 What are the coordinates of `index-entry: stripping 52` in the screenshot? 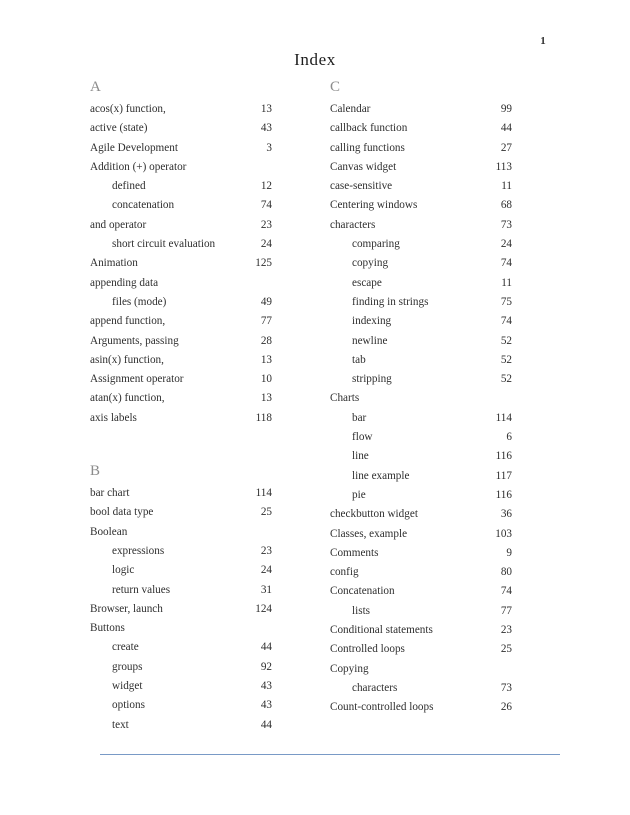 It's located at (421, 383).